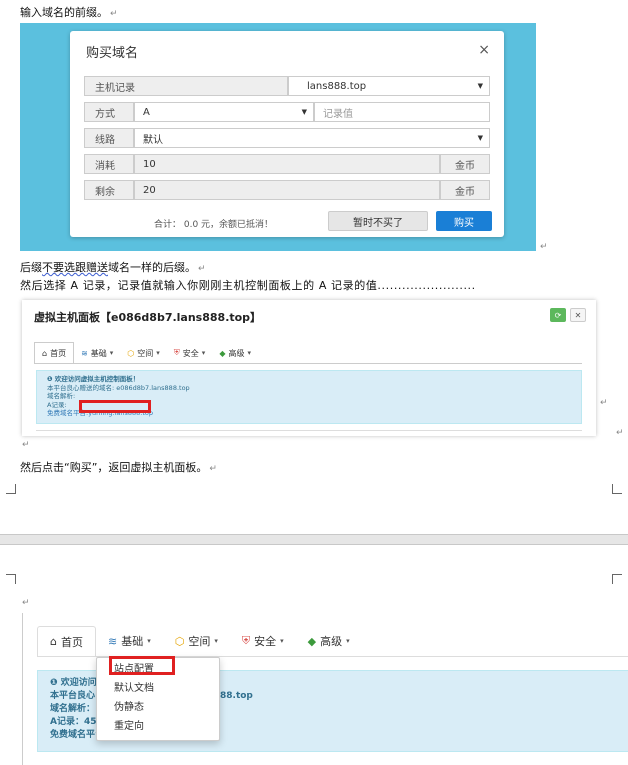  What do you see at coordinates (115, 406) in the screenshot?
I see `a-record-highlight` at bounding box center [115, 406].